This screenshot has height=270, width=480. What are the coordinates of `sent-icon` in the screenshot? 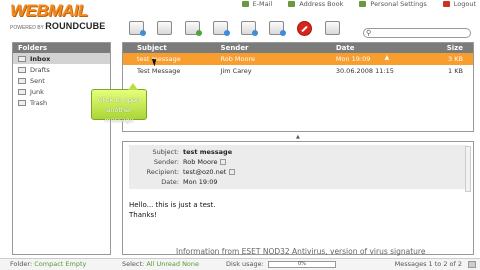 It's located at (22, 80).